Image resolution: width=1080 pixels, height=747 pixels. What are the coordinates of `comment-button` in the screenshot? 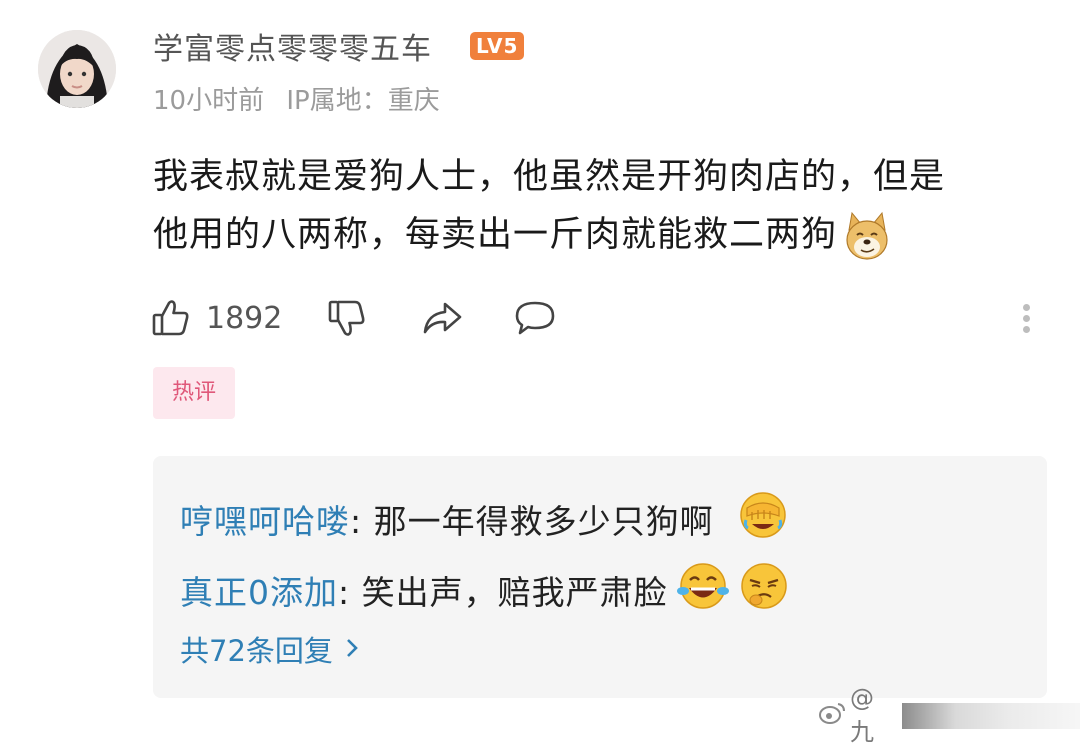 It's located at (535, 318).